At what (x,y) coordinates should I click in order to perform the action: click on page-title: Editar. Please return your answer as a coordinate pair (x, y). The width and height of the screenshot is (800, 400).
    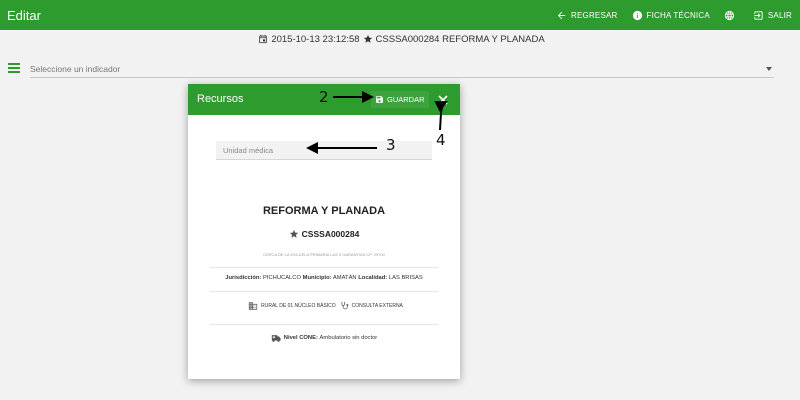
    Looking at the image, I should click on (24, 15).